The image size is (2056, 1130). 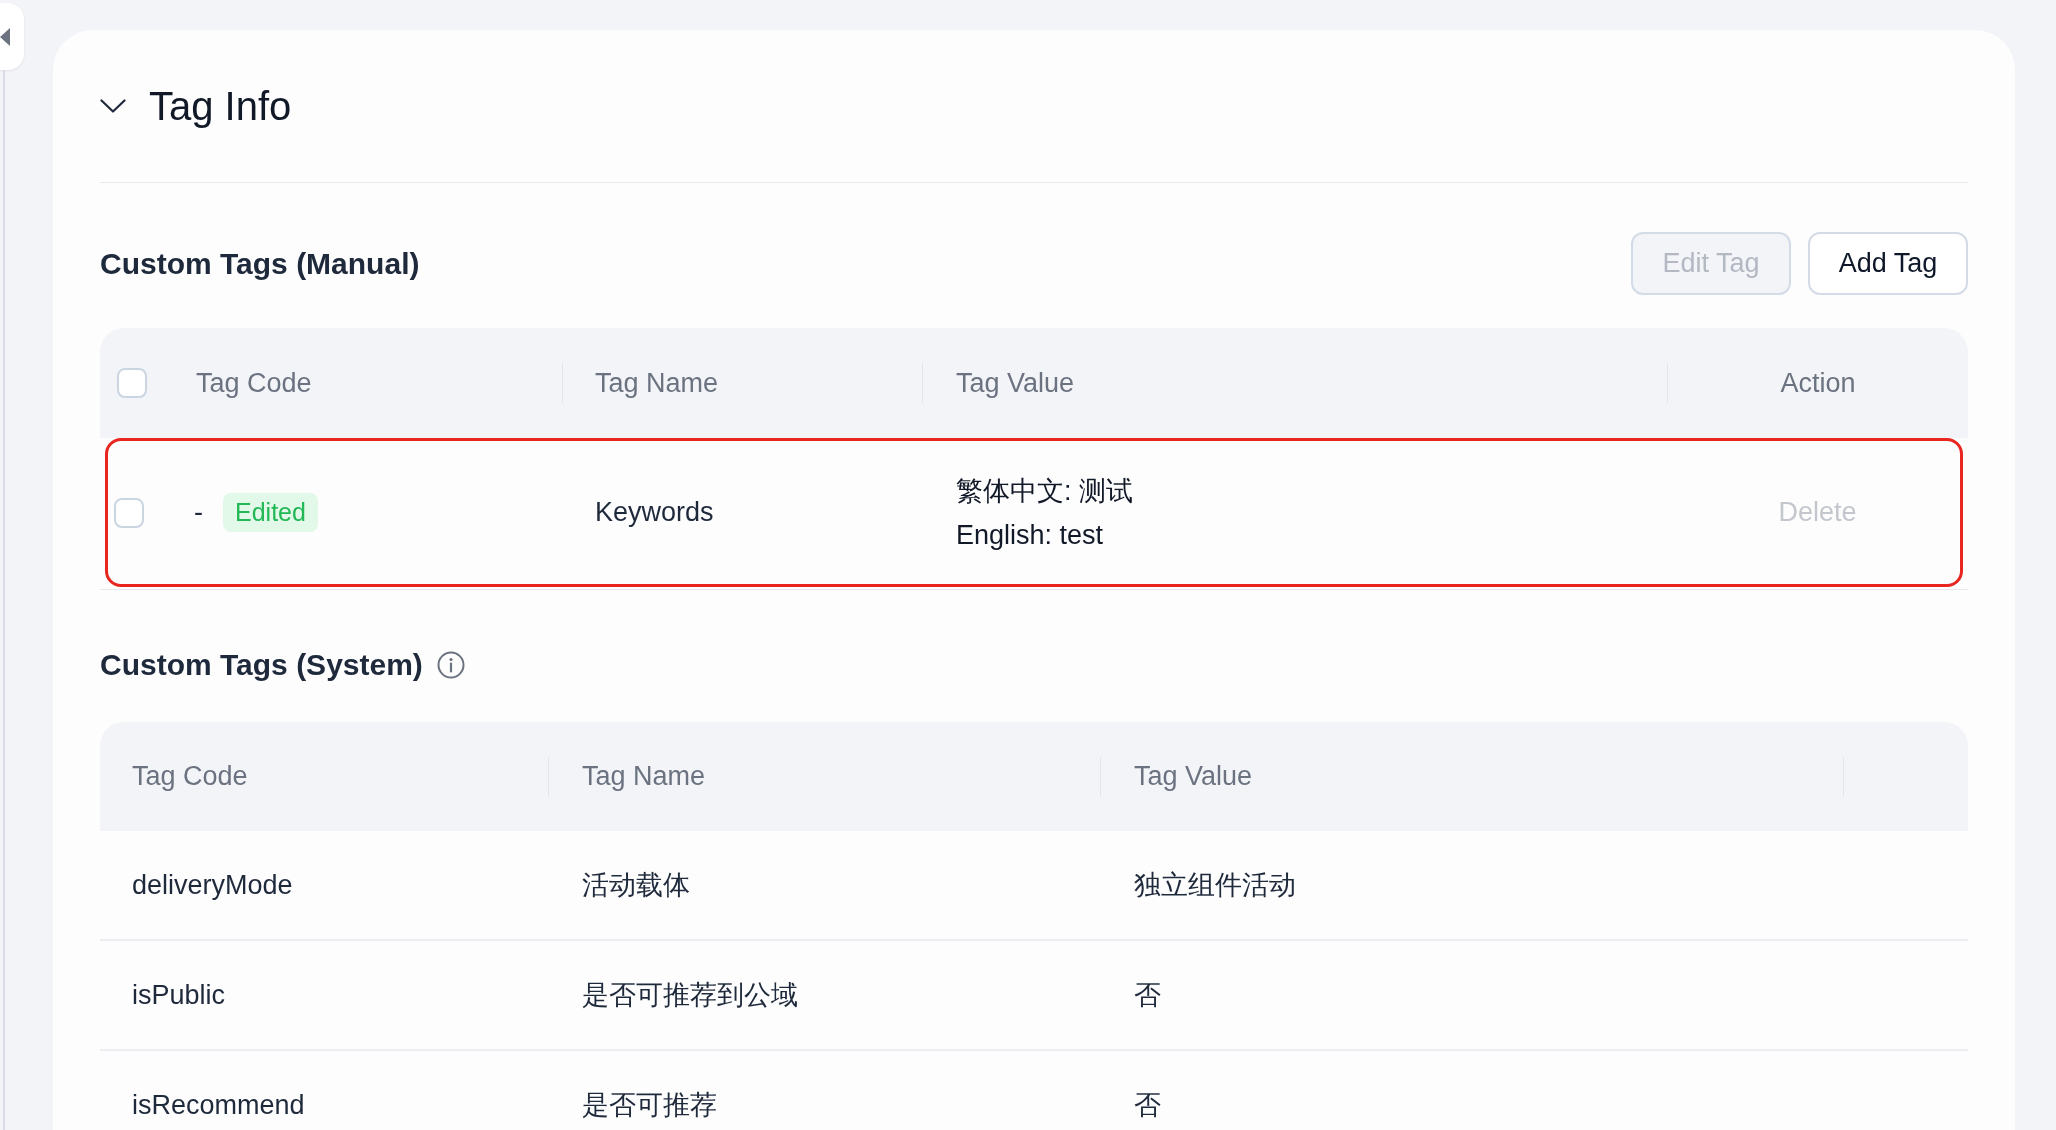 What do you see at coordinates (450, 665) in the screenshot?
I see `info-icon` at bounding box center [450, 665].